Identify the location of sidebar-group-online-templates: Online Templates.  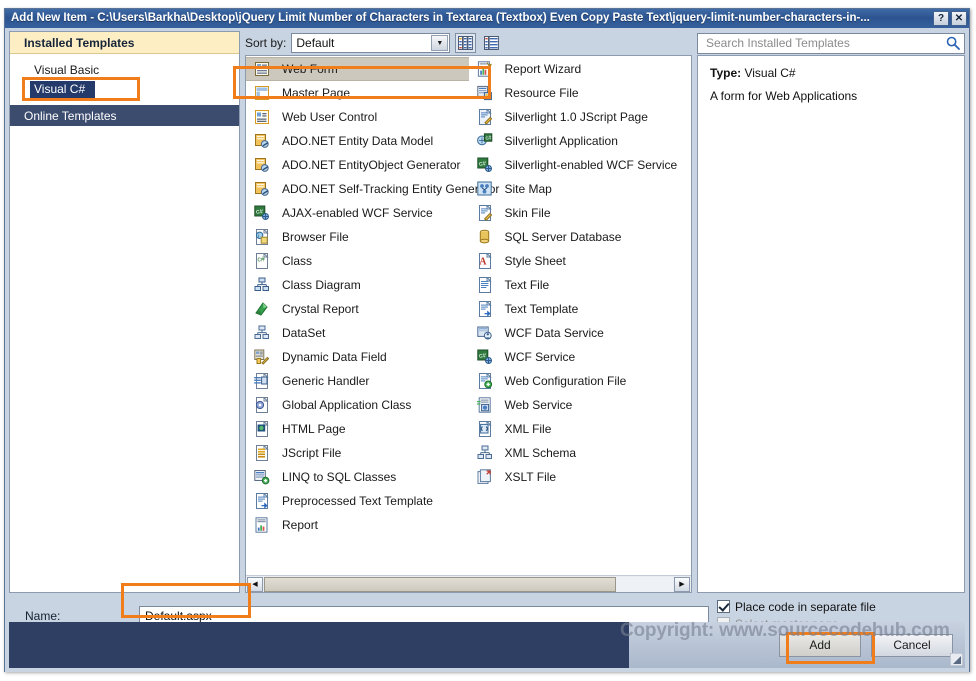
(124, 115).